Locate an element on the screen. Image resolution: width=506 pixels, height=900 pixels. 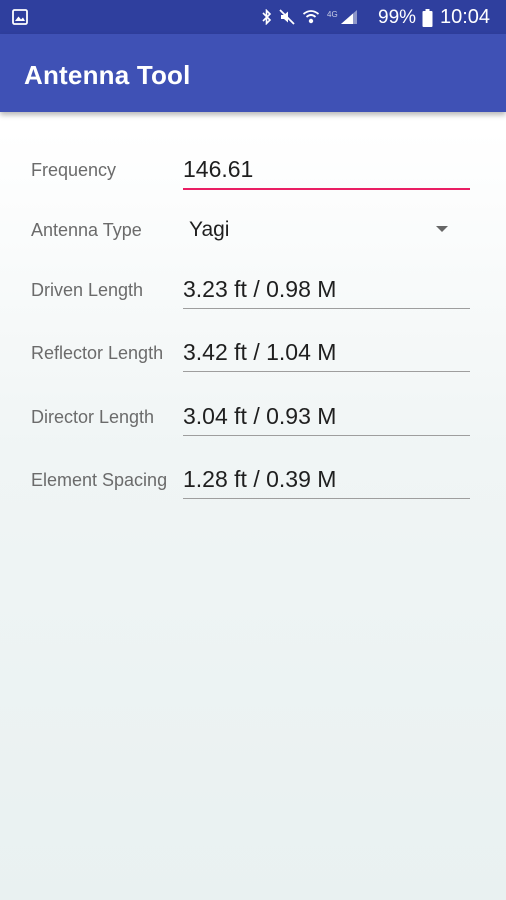
driven-length-row: Driven Length 3.23 ft / 0.98 M is located at coordinates (253, 293).